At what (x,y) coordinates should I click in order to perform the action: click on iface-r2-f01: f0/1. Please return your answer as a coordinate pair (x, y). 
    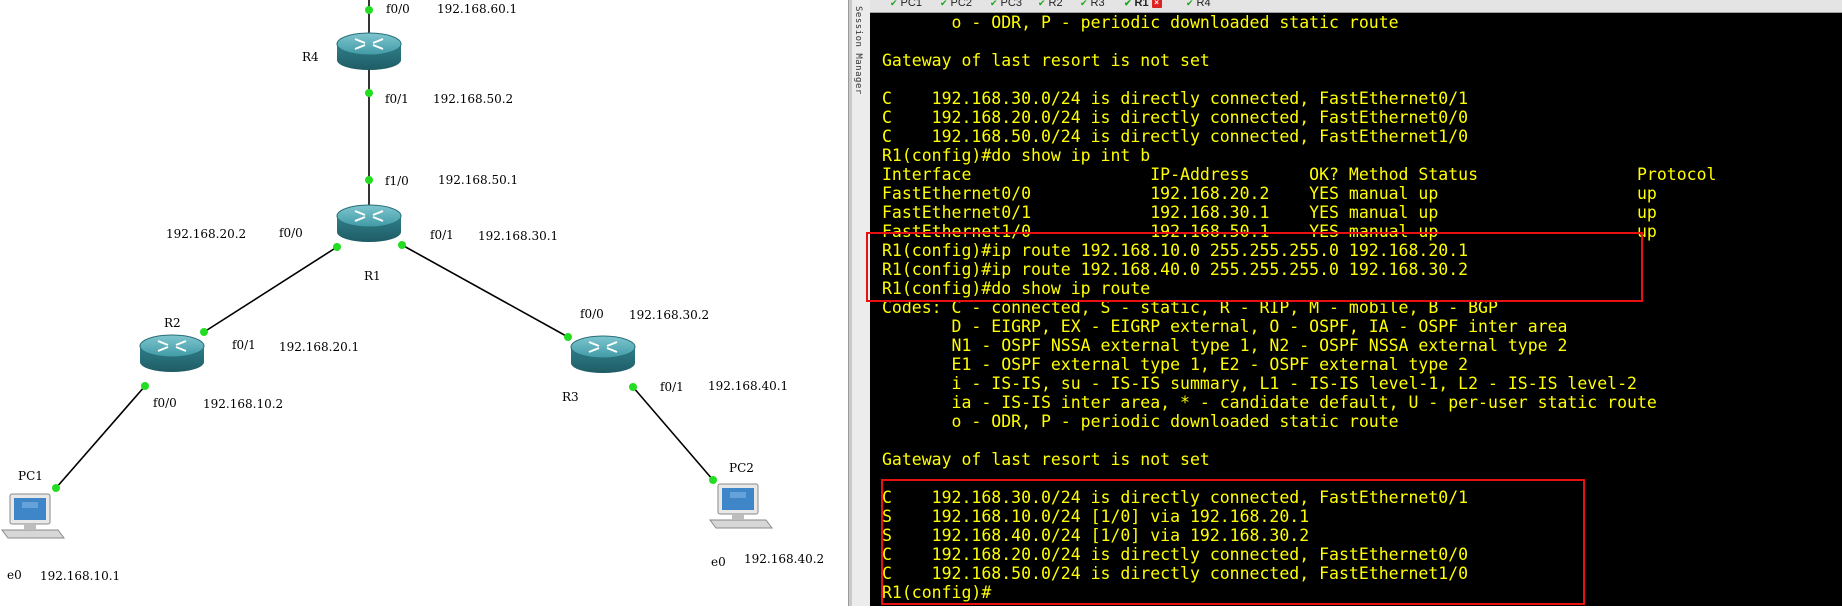
    Looking at the image, I should click on (244, 345).